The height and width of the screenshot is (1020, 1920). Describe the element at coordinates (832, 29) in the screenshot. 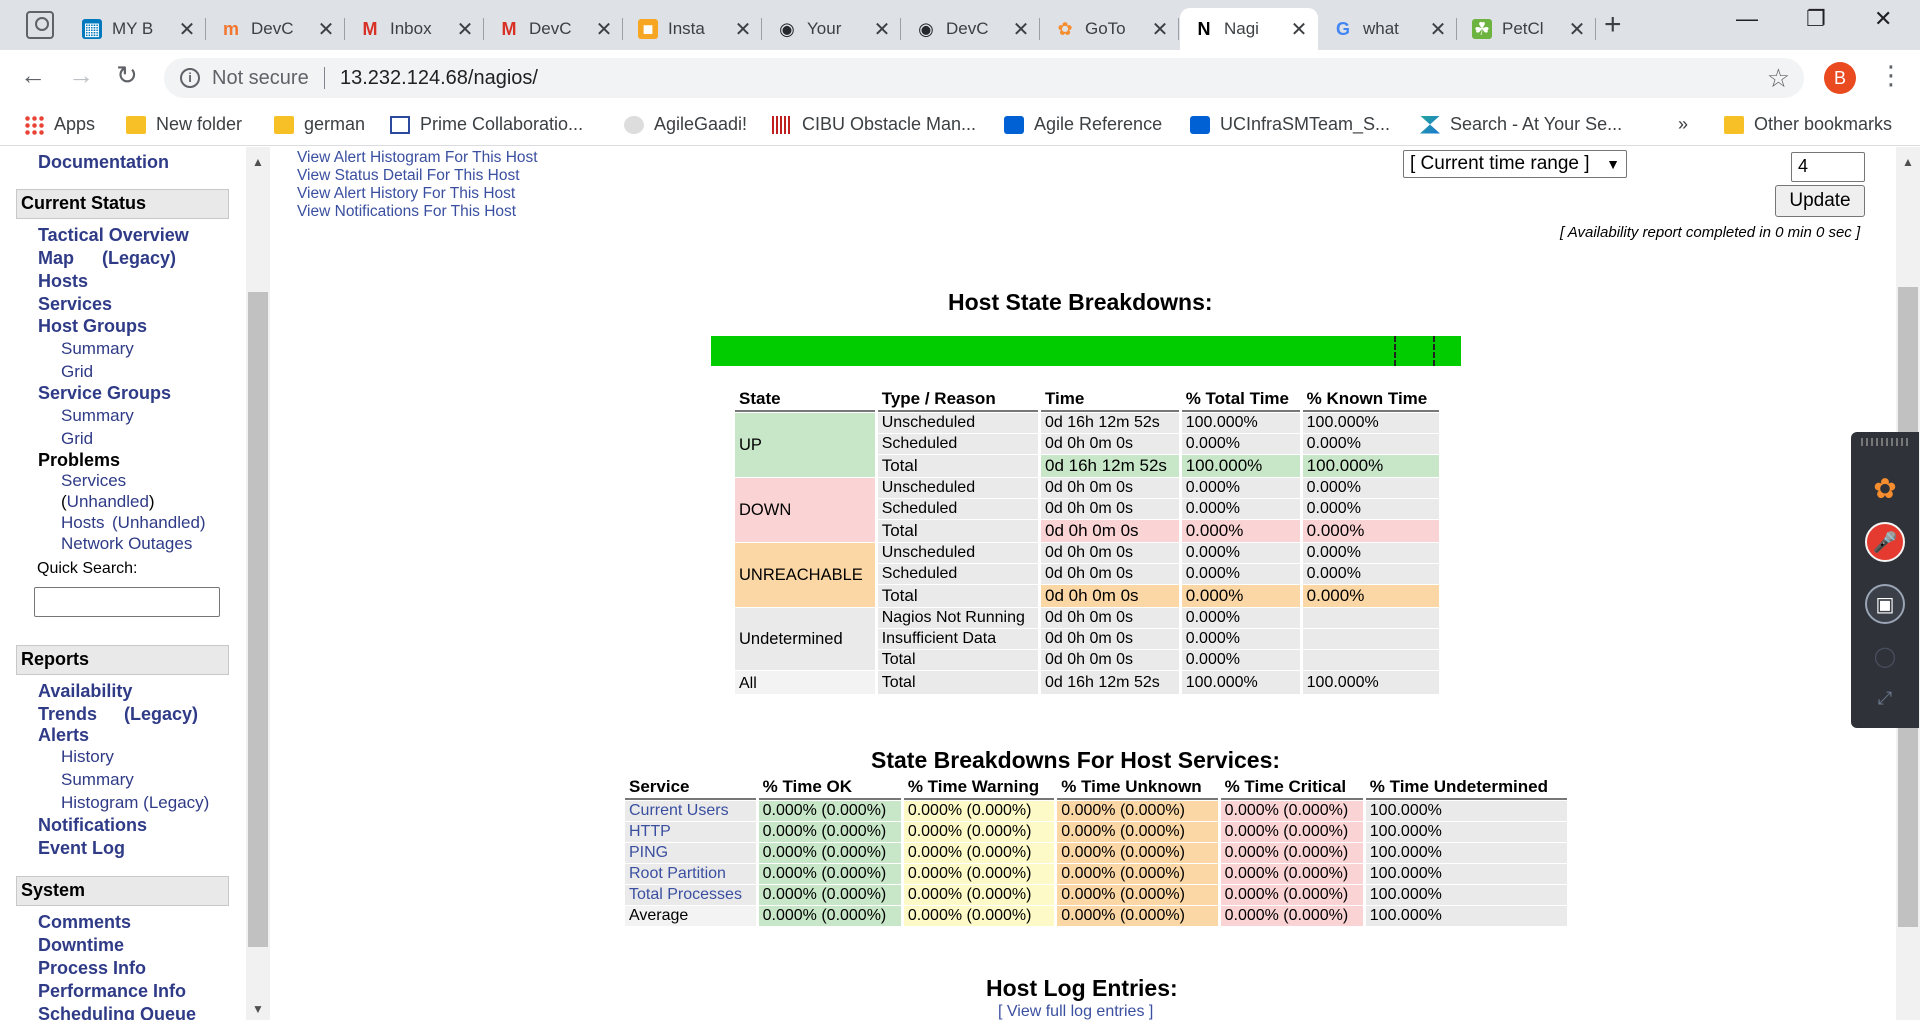

I see `tab-5: ◉ Your ✕` at that location.